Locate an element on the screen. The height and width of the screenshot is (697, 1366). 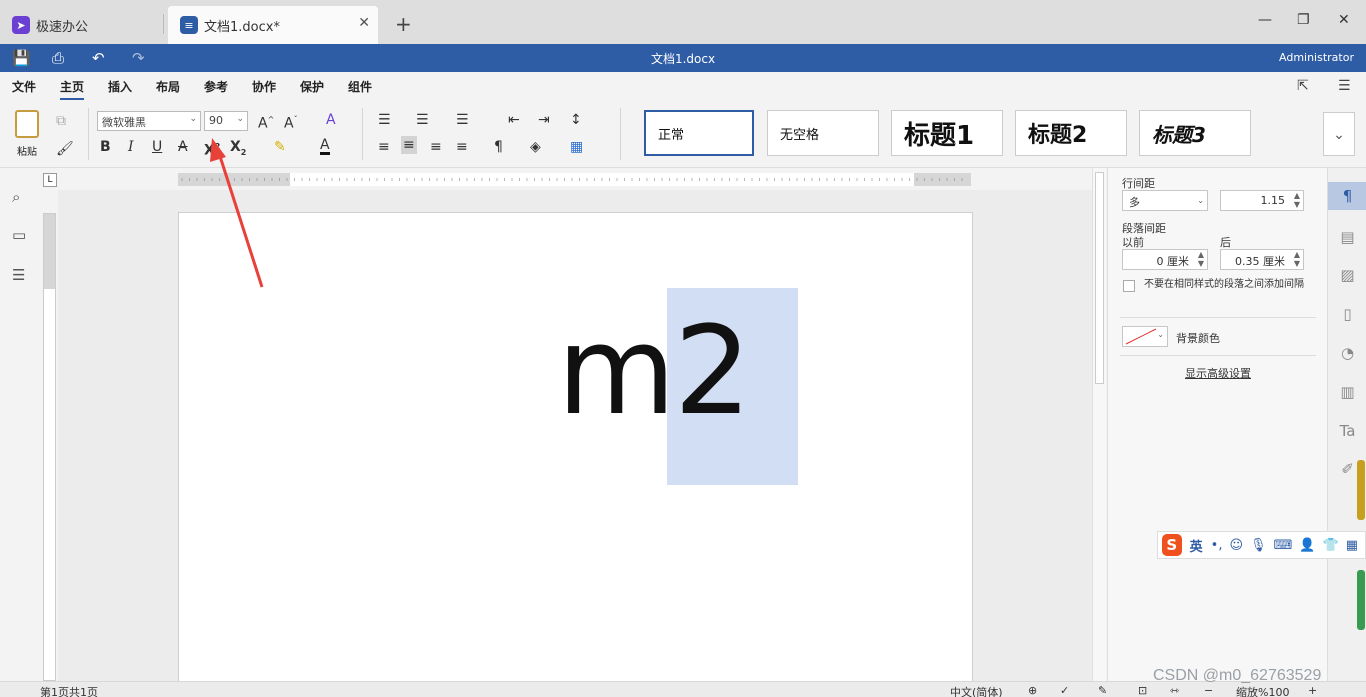
shading-icon: ◈ is located at coordinates (535, 147).